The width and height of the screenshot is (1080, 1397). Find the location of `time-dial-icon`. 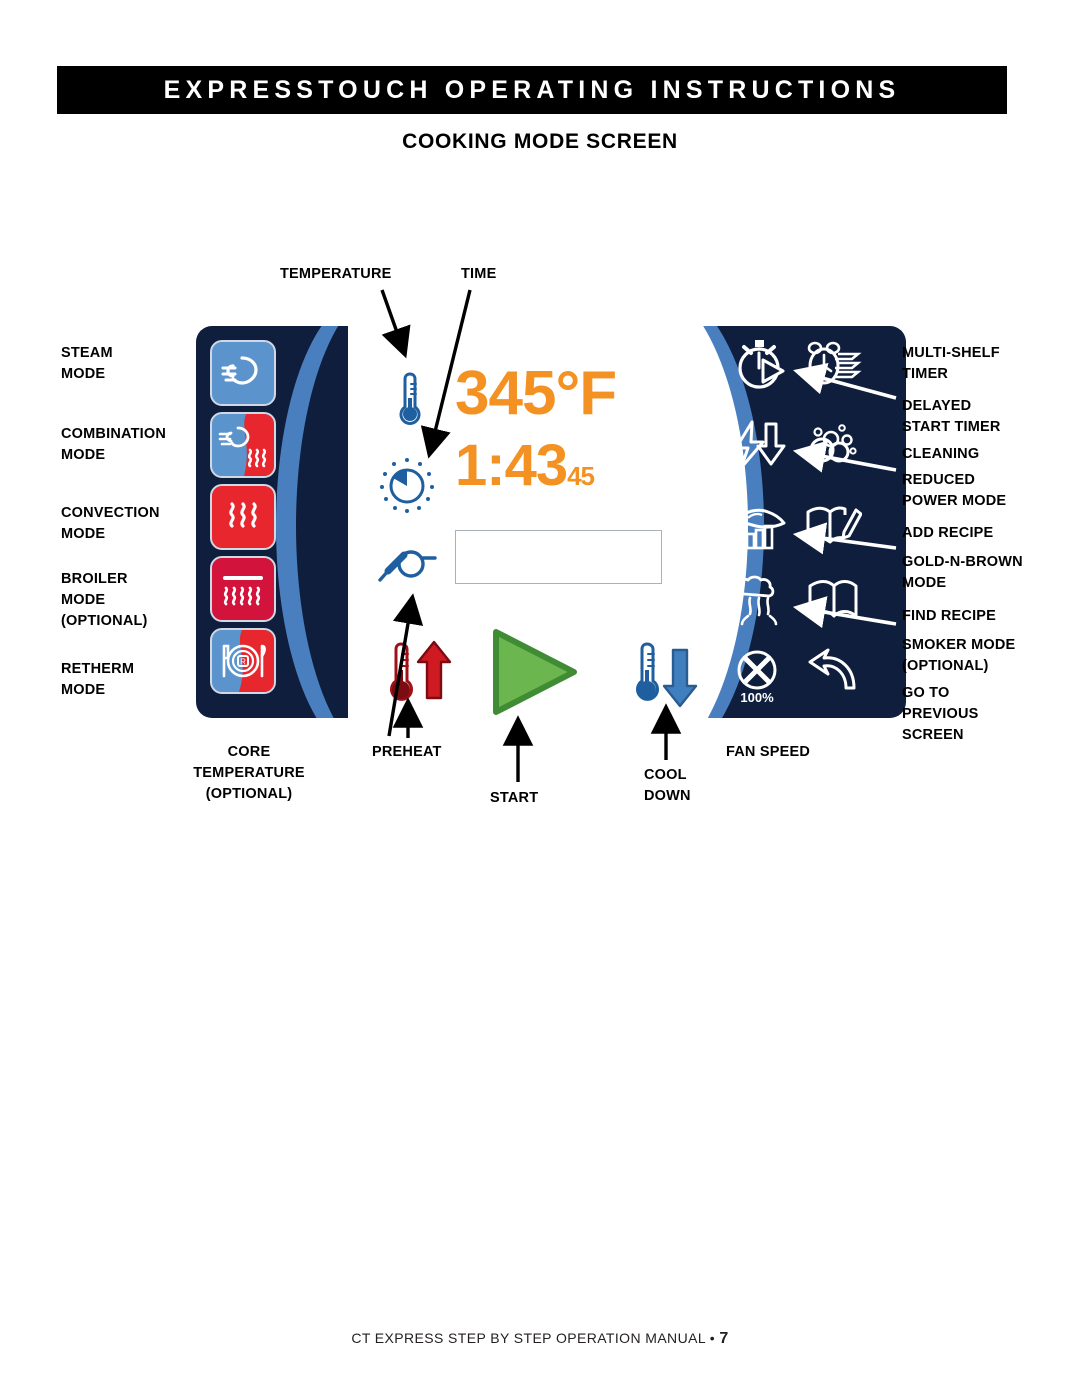

time-dial-icon is located at coordinates (407, 487).